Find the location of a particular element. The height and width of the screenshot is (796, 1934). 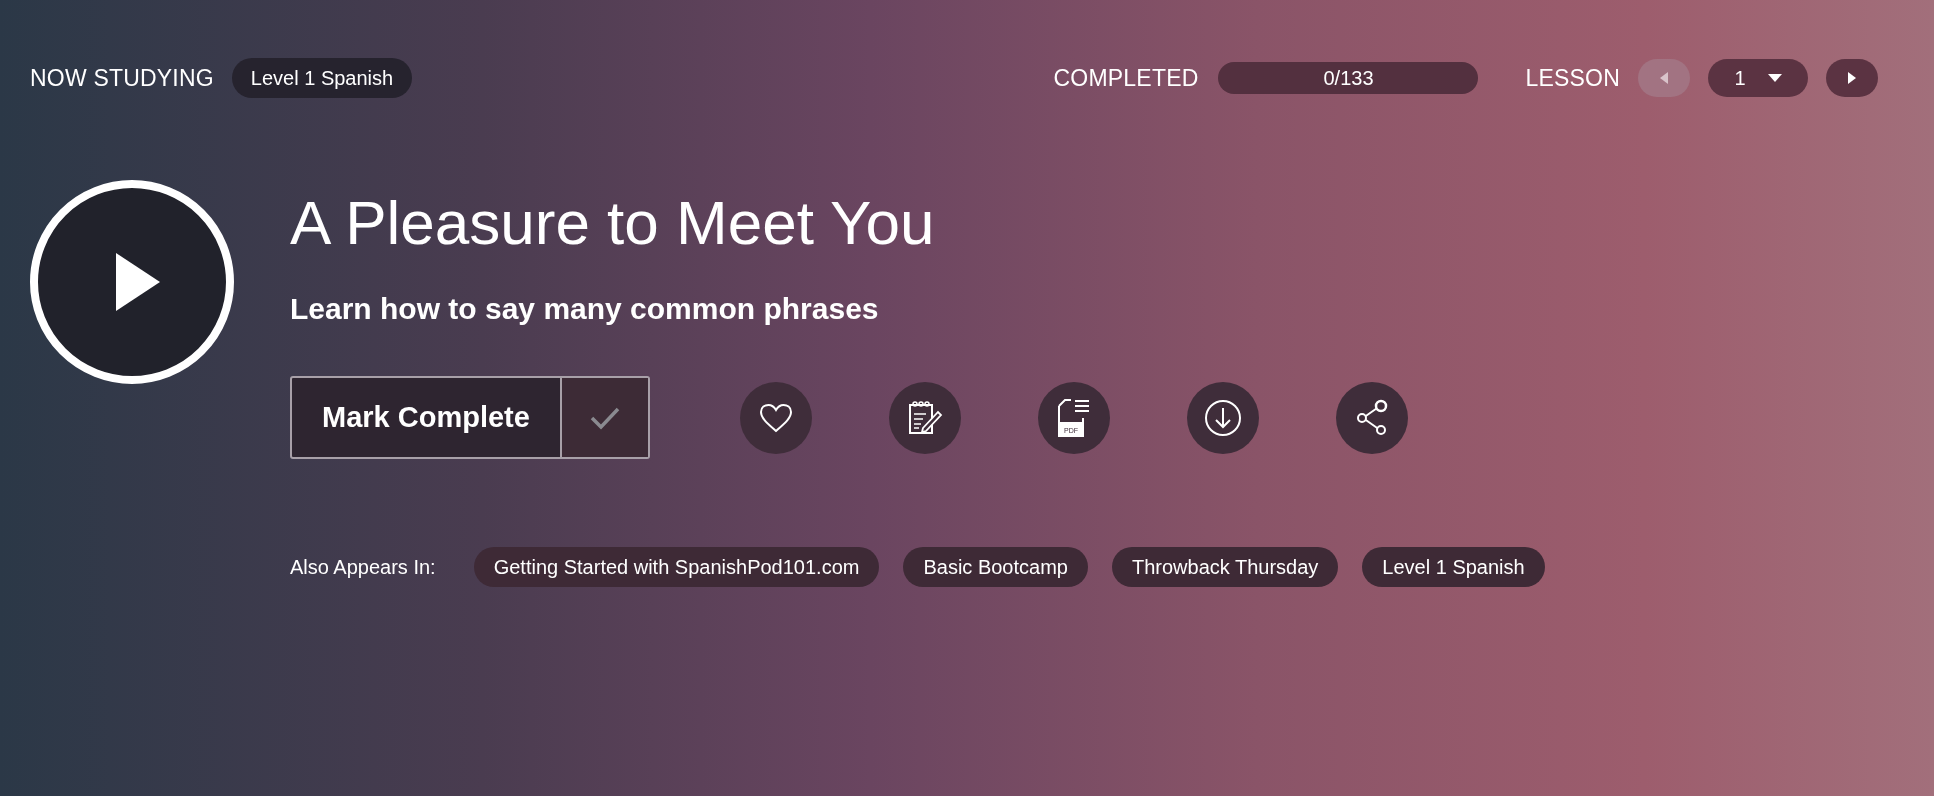

play-icon is located at coordinates (138, 282).